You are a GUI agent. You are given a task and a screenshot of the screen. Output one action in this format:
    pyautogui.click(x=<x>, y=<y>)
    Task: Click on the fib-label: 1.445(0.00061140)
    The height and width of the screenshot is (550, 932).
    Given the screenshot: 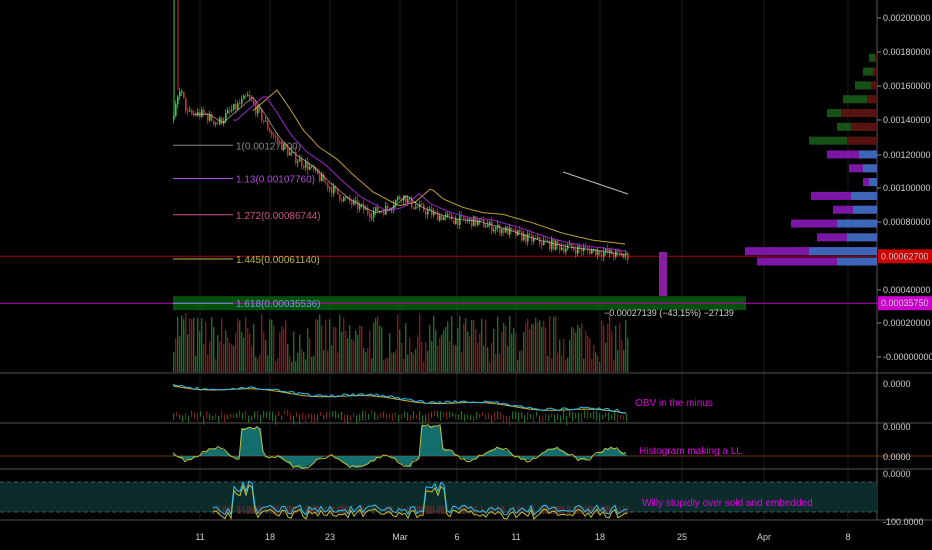 What is the action you would take?
    pyautogui.click(x=278, y=260)
    